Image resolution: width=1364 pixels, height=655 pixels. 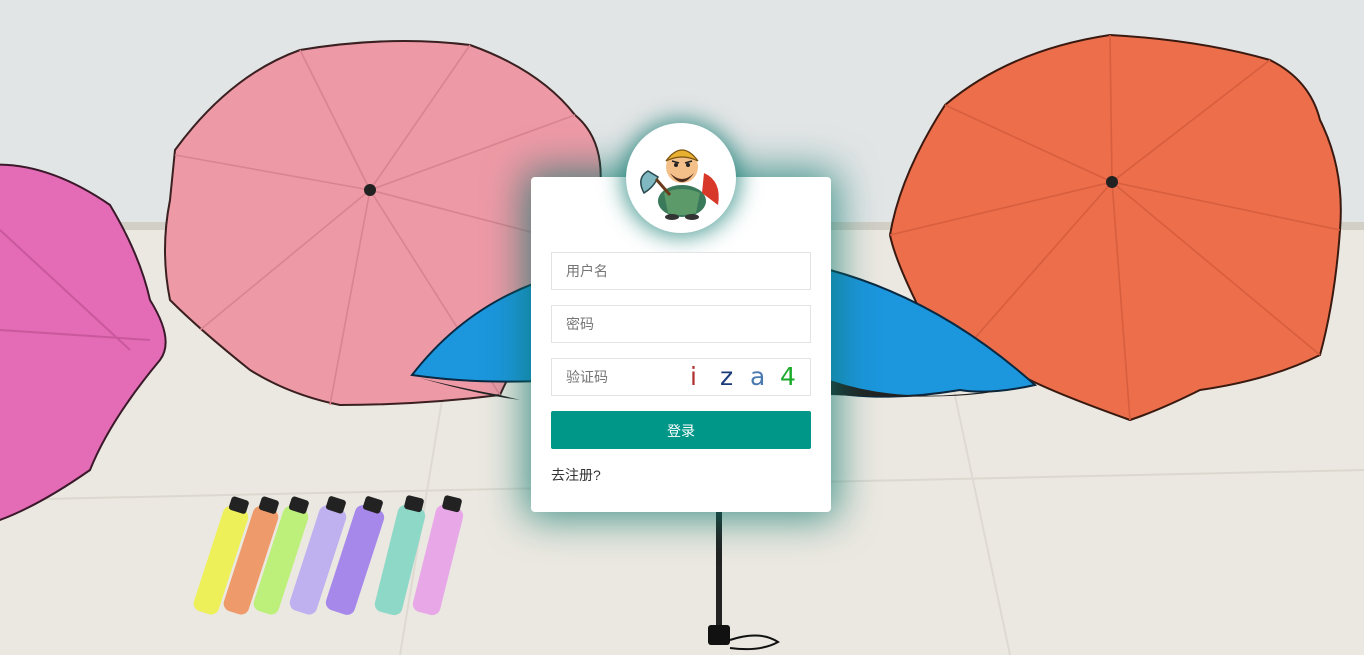 What do you see at coordinates (619, 377) in the screenshot?
I see `captcha-input` at bounding box center [619, 377].